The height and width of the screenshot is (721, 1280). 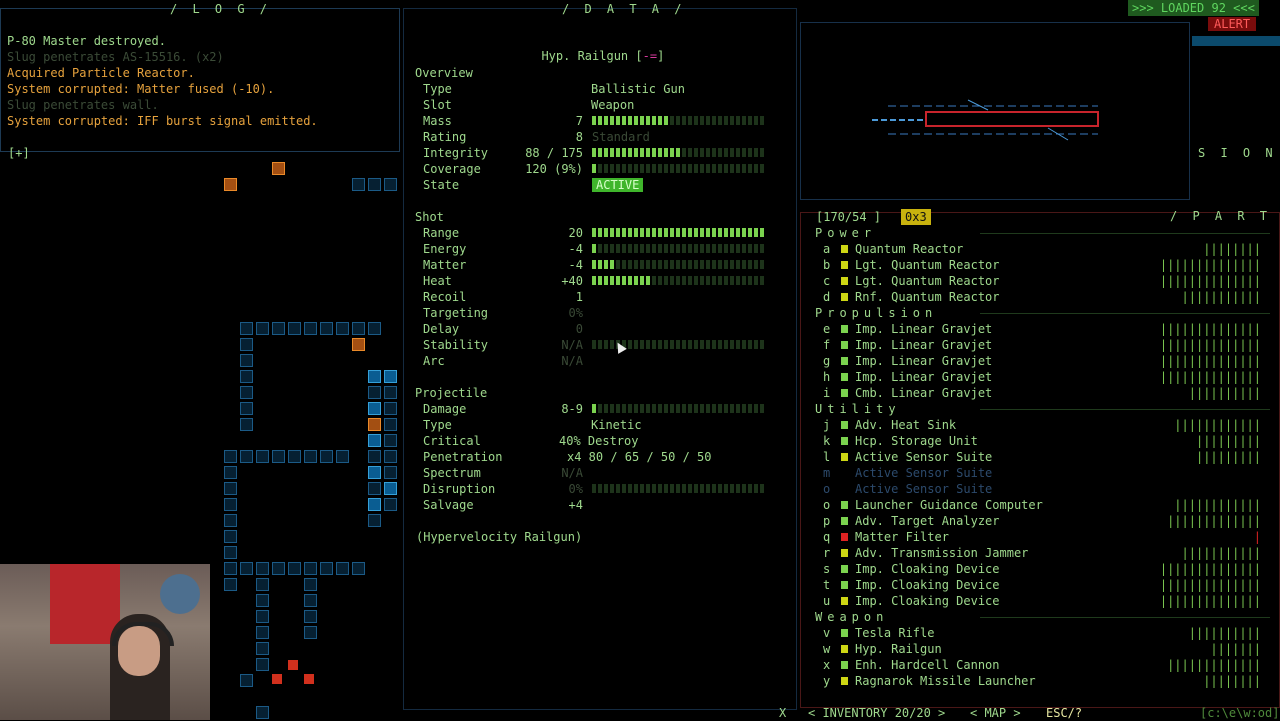 I want to click on alert-badge: ALERT, so click(x=1232, y=24).